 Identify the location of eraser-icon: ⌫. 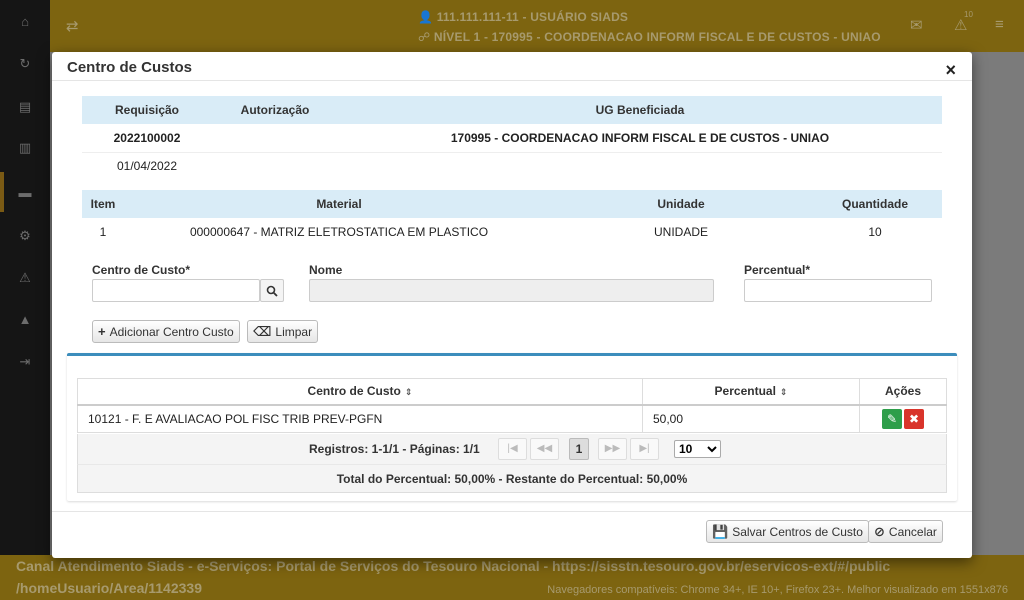
(262, 331).